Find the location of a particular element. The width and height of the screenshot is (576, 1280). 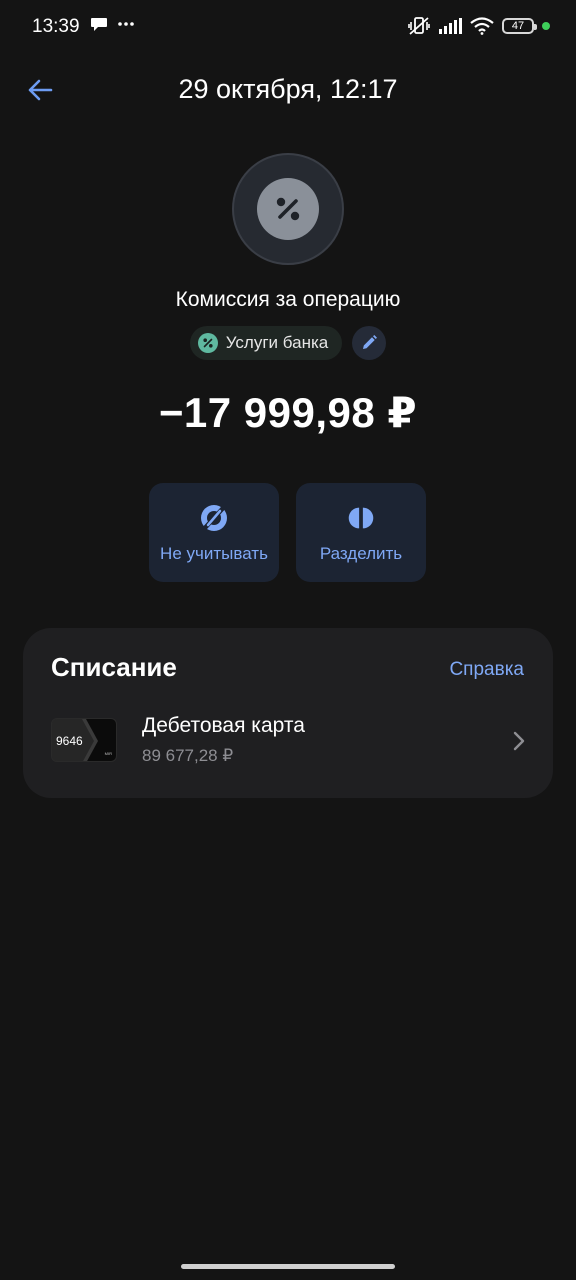

page-title: 29 октября, 12:17 is located at coordinates (288, 89).